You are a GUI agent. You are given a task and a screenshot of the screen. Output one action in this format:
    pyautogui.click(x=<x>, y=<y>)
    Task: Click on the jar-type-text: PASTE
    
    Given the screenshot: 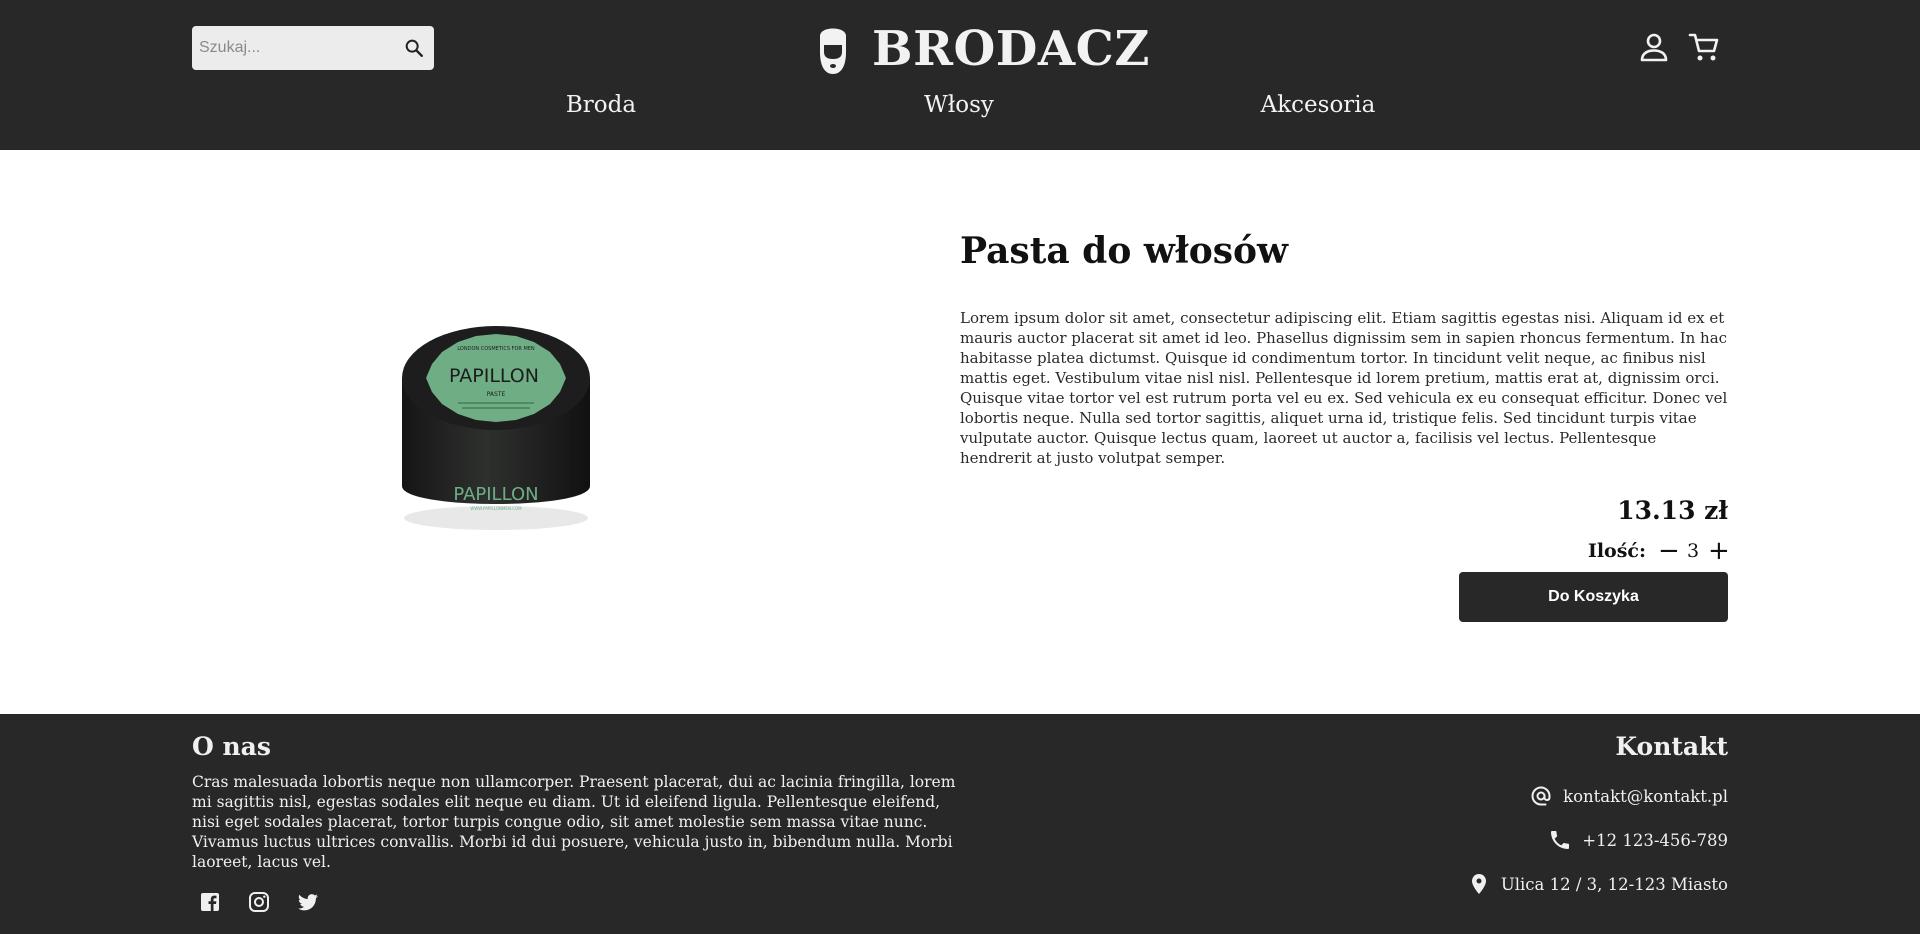 What is the action you would take?
    pyautogui.click(x=496, y=394)
    